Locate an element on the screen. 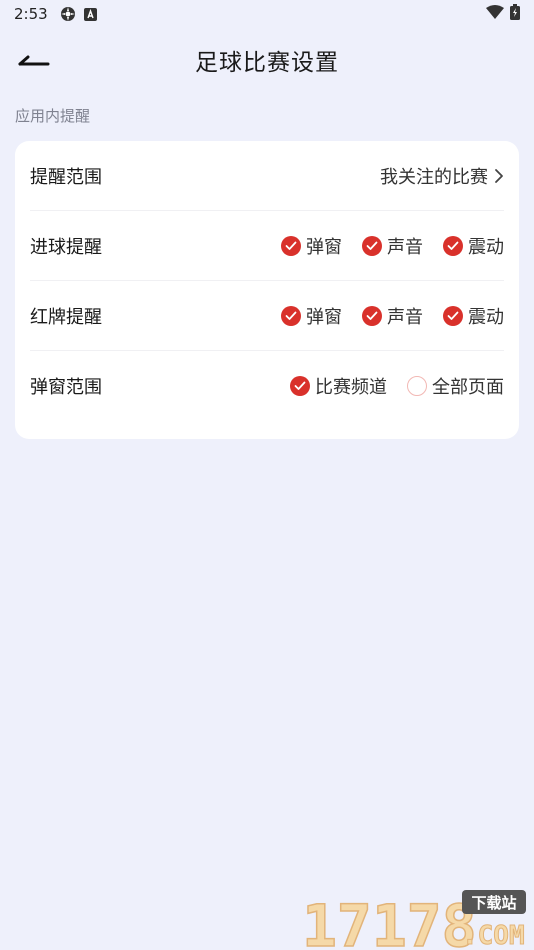 This screenshot has height=950, width=534. watermark-number: 17178 is located at coordinates (389, 921).